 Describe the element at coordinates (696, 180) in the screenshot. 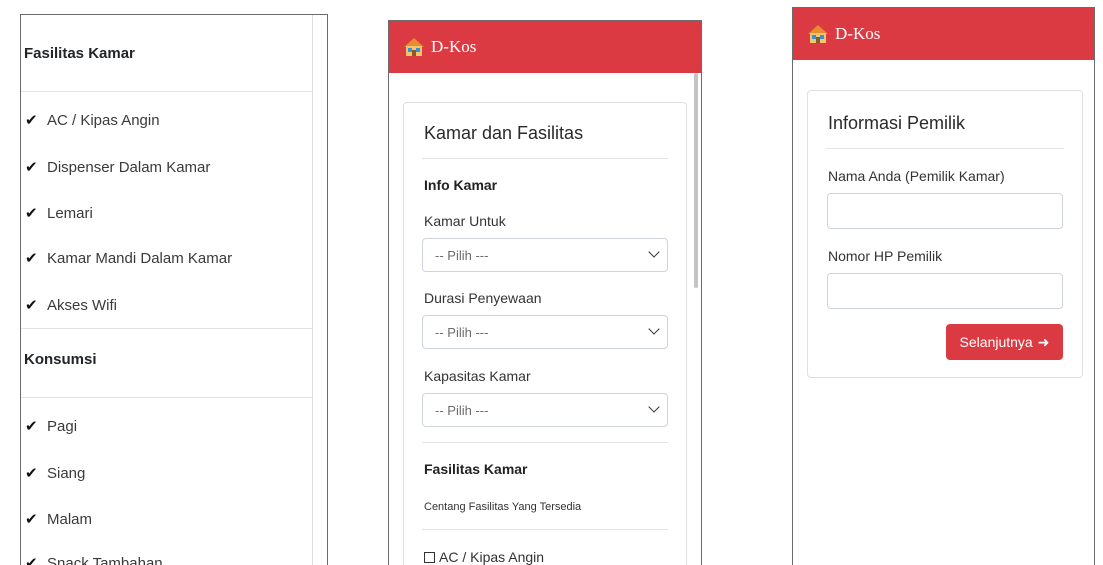

I see `scrollbar-thumb` at that location.